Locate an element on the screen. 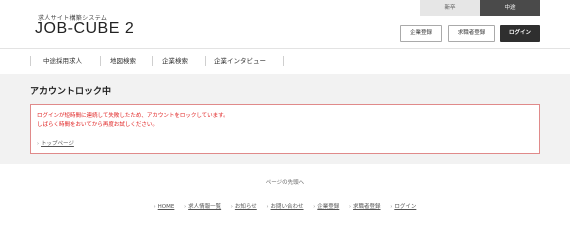 This screenshot has height=250, width=570. footer-link-job-list: › 求人情報一覧 is located at coordinates (202, 206).